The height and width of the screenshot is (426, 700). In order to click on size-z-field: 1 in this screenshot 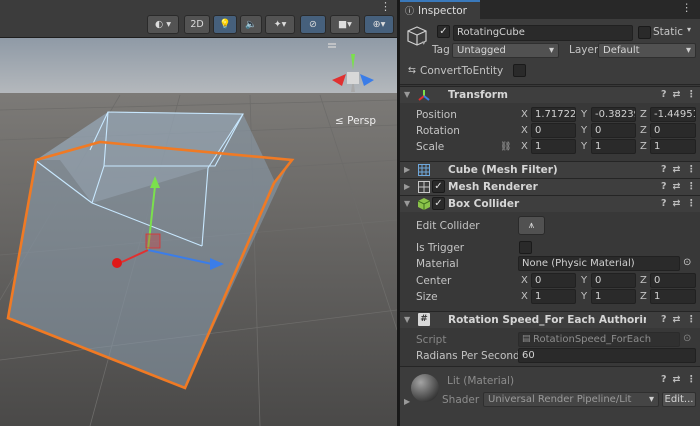, I will do `click(673, 296)`.